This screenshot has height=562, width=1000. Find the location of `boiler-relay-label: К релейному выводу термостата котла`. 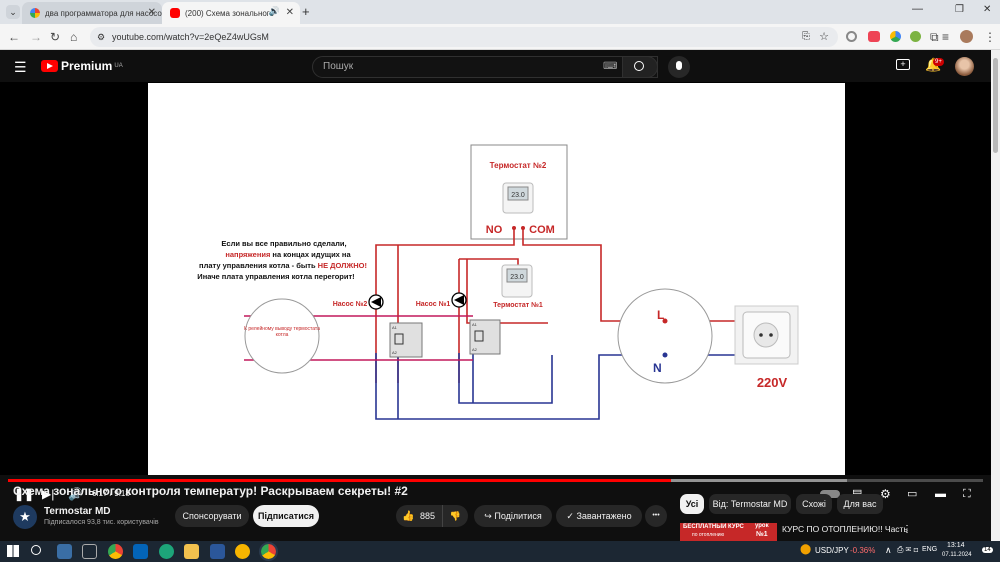

boiler-relay-label: К релейному выводу термостата котла is located at coordinates (282, 332).